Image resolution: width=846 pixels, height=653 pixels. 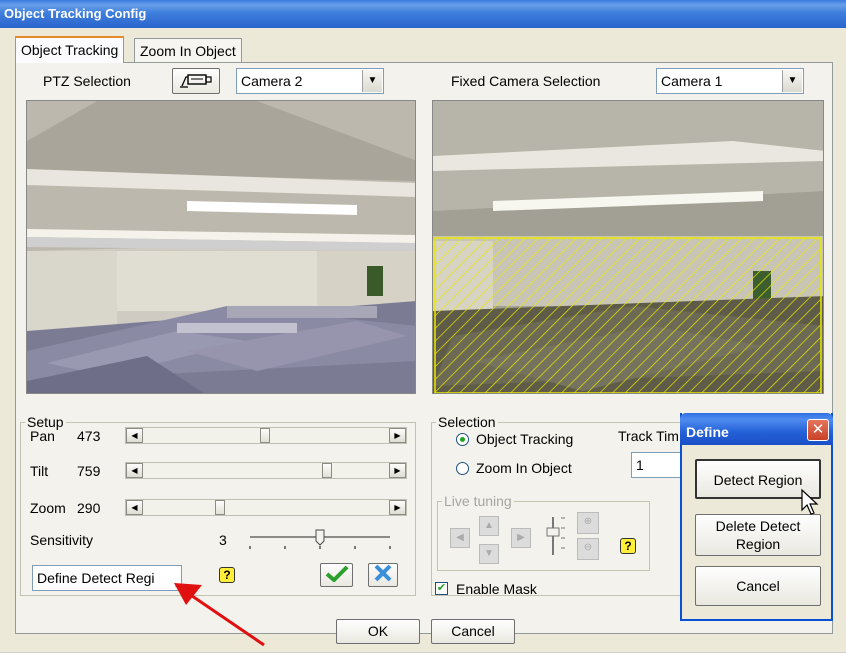 What do you see at coordinates (266, 470) in the screenshot?
I see `tilt-slider: ◀ ▶` at bounding box center [266, 470].